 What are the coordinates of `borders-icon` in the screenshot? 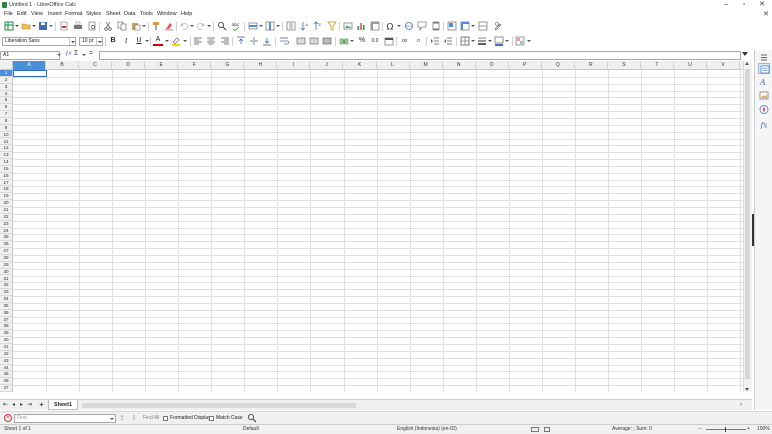 It's located at (465, 41).